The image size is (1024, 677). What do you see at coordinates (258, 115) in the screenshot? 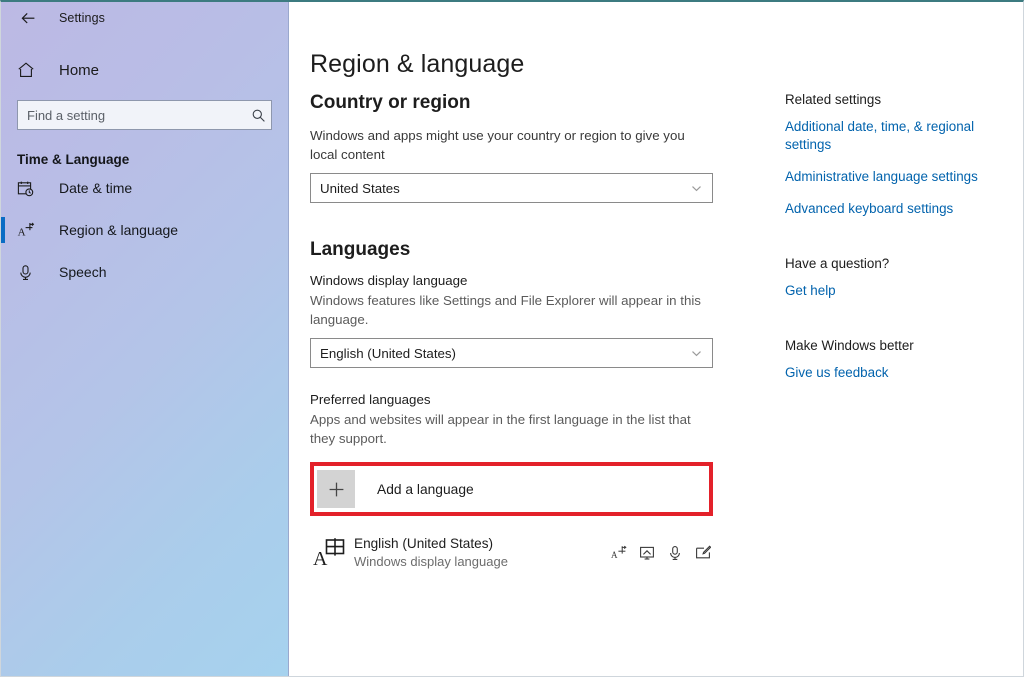
I see `search-icon` at bounding box center [258, 115].